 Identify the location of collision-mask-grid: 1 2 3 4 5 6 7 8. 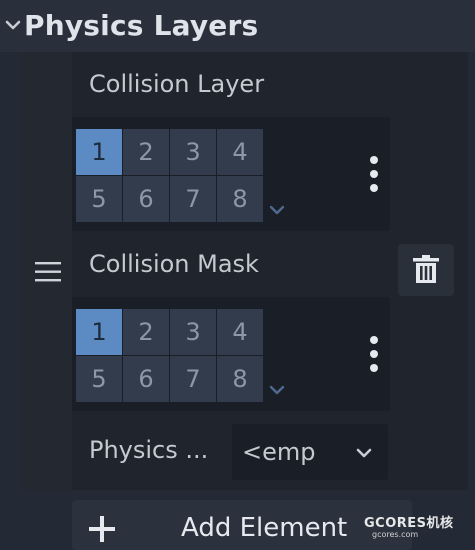
(169, 356).